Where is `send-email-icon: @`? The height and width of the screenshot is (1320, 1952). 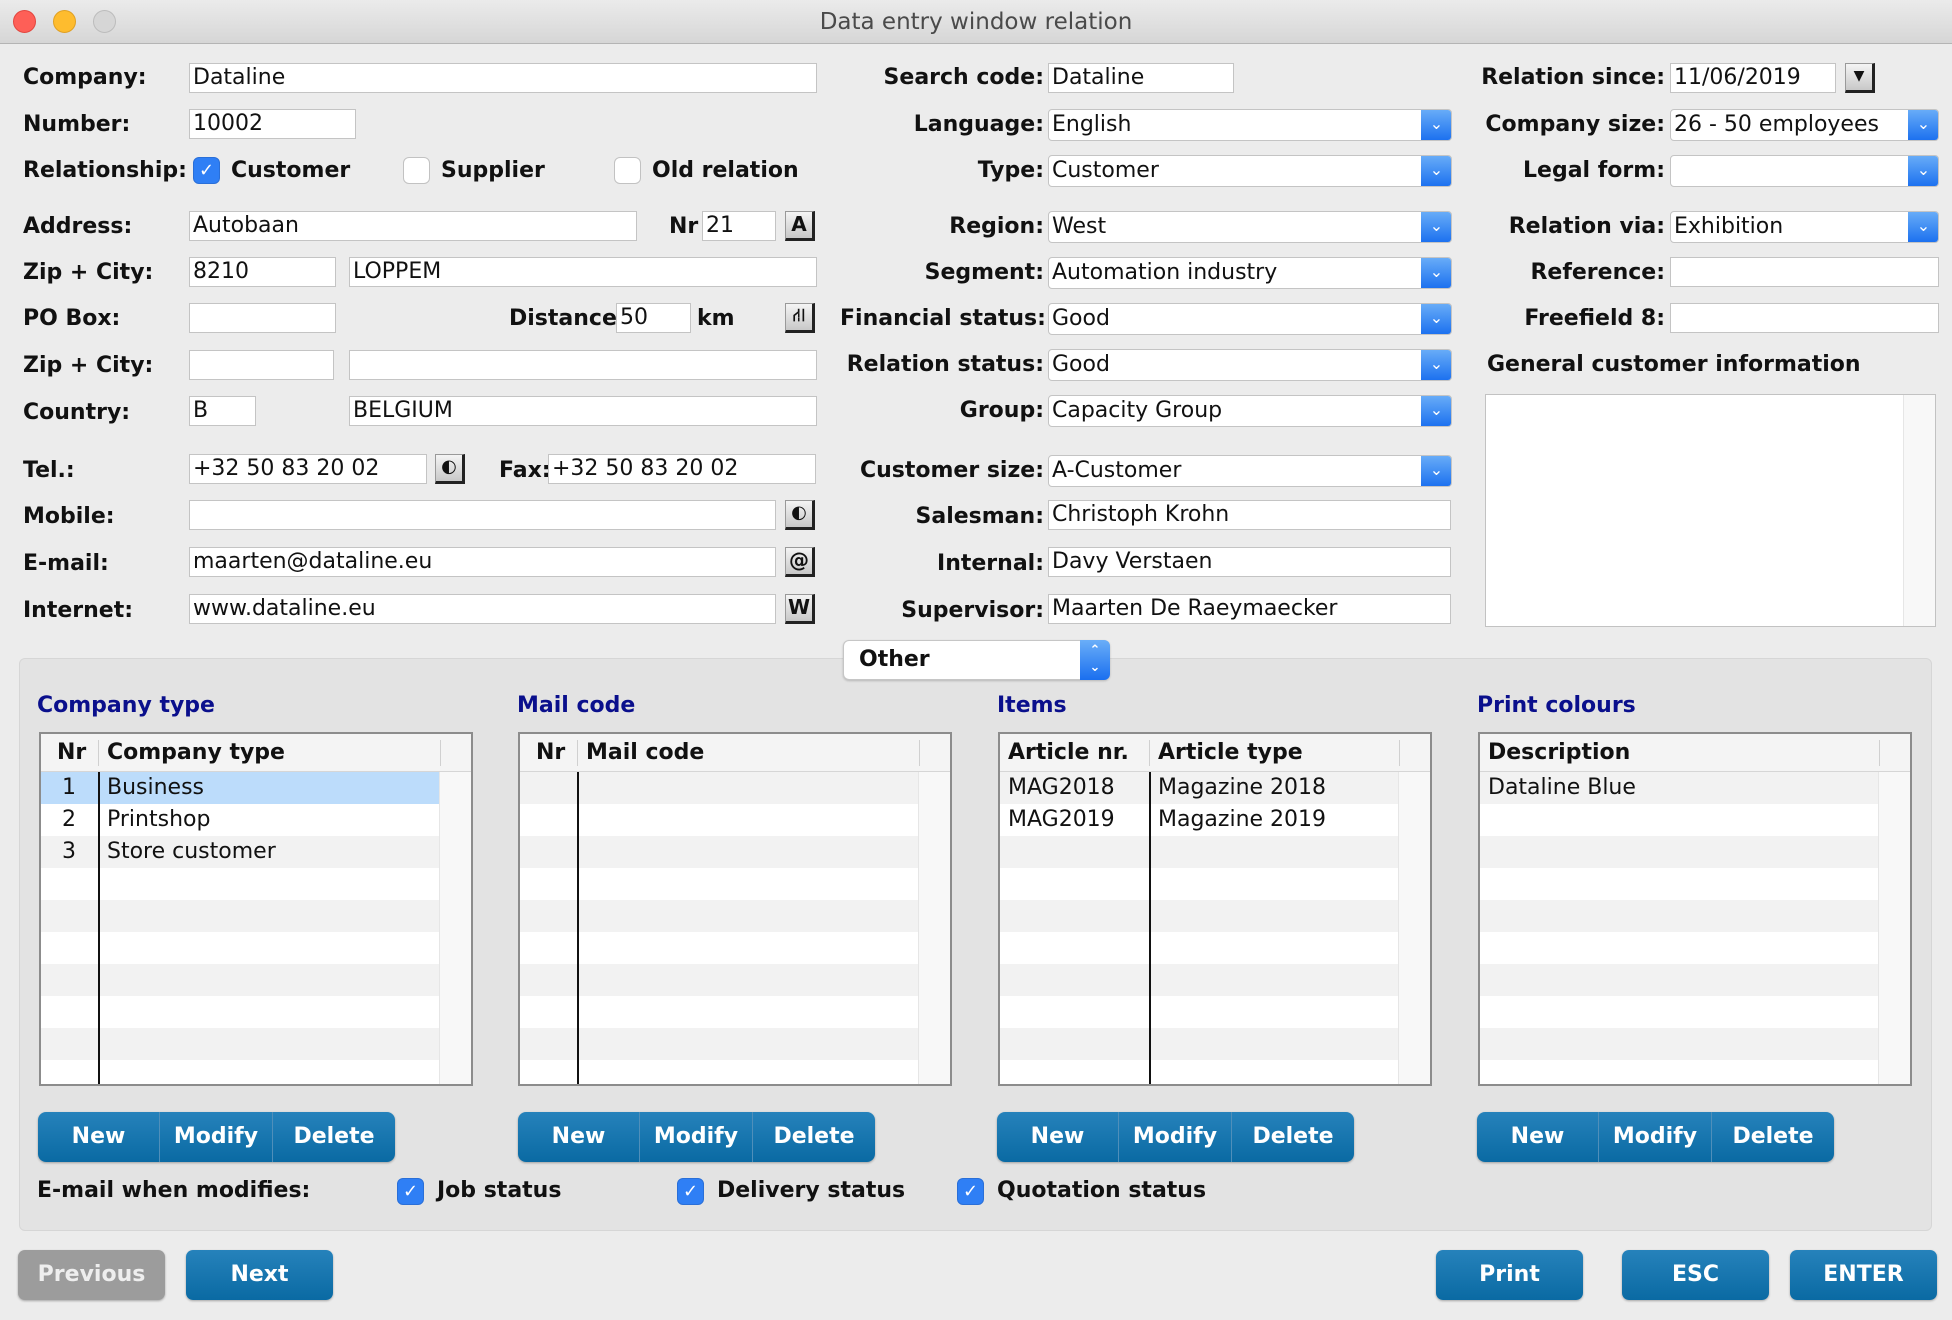
send-email-icon: @ is located at coordinates (800, 562).